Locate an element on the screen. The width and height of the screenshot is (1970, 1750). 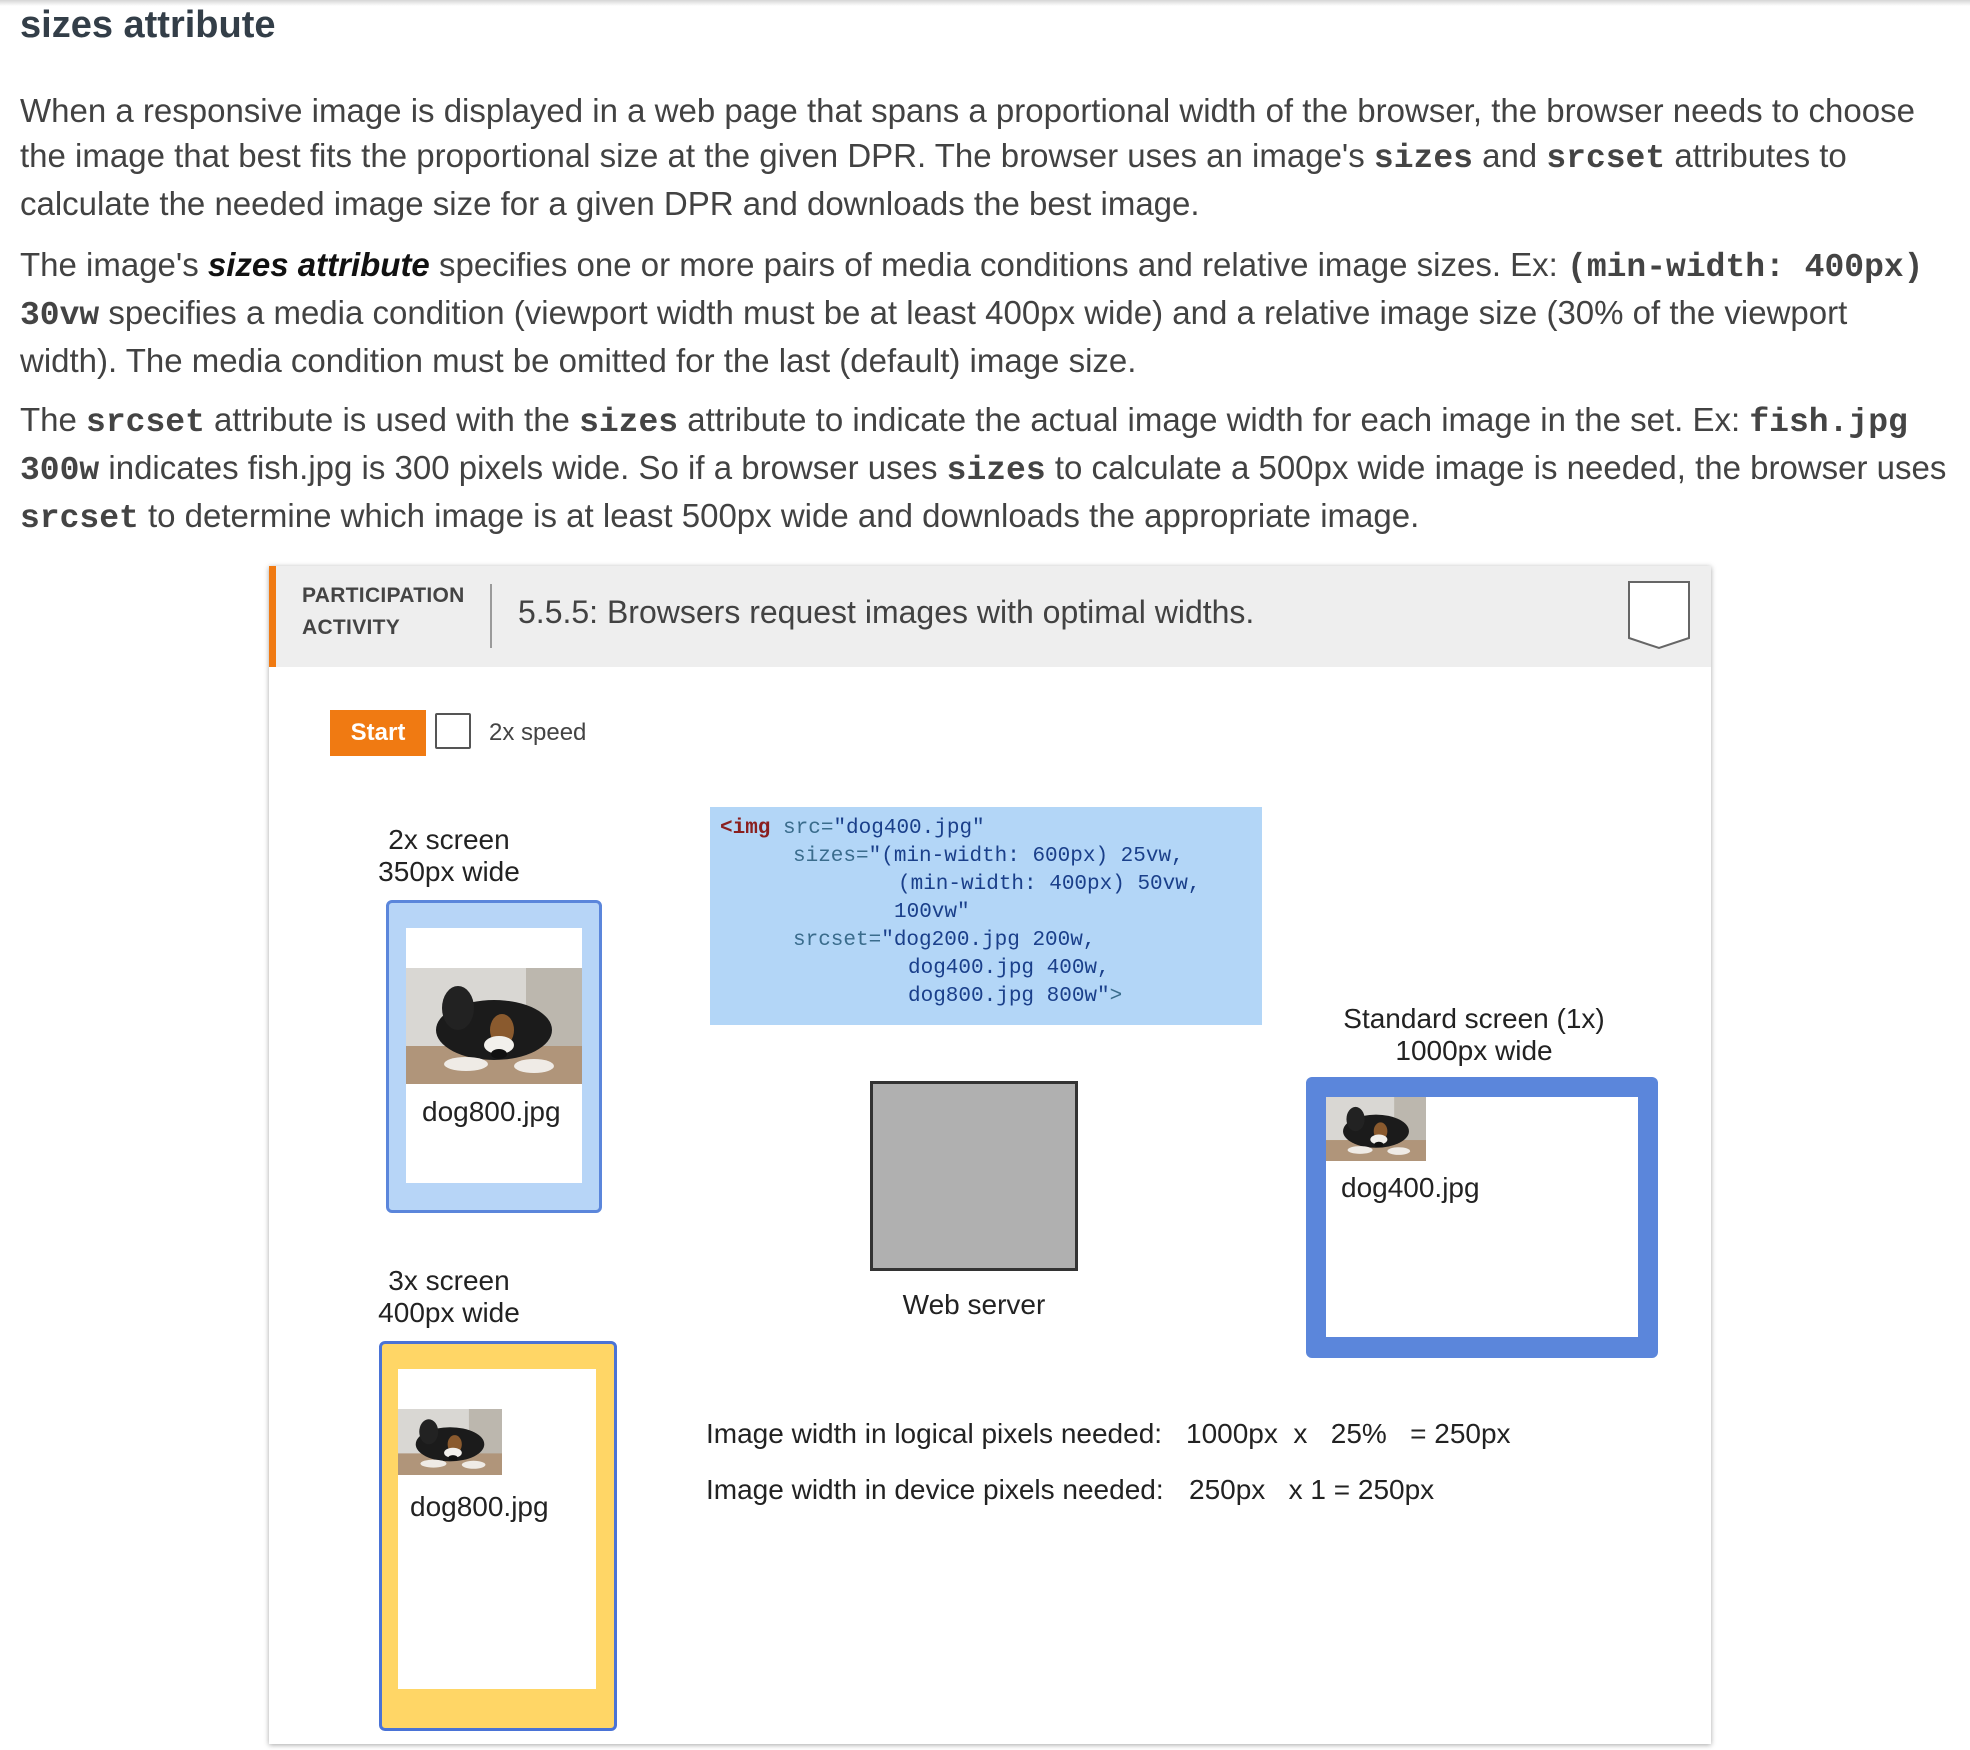
screen-1x-line2: 1000px wide is located at coordinates (1474, 1050).